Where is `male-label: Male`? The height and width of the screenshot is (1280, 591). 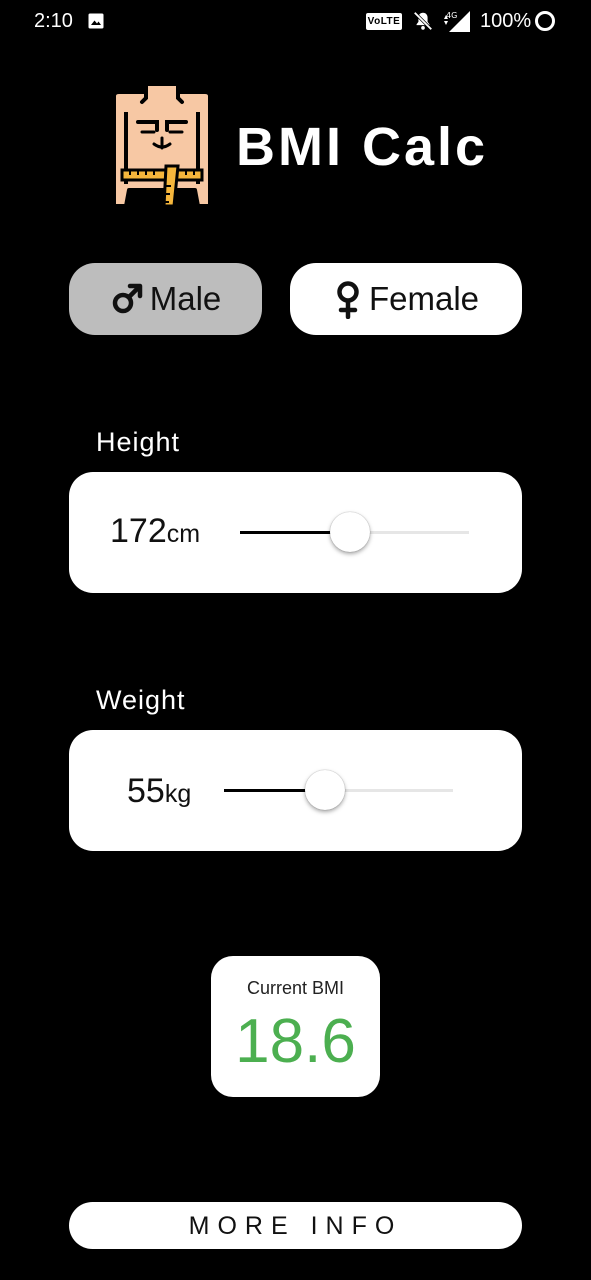 male-label: Male is located at coordinates (185, 298).